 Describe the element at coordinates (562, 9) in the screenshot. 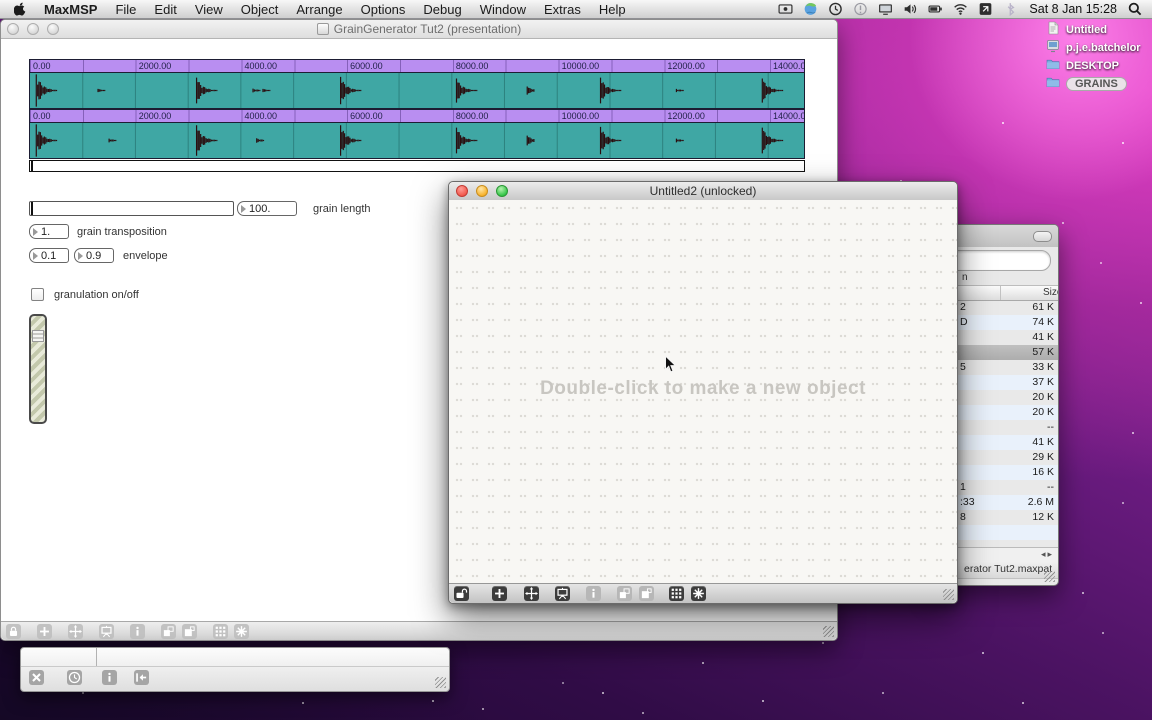

I see `menu-extras: Extras` at that location.